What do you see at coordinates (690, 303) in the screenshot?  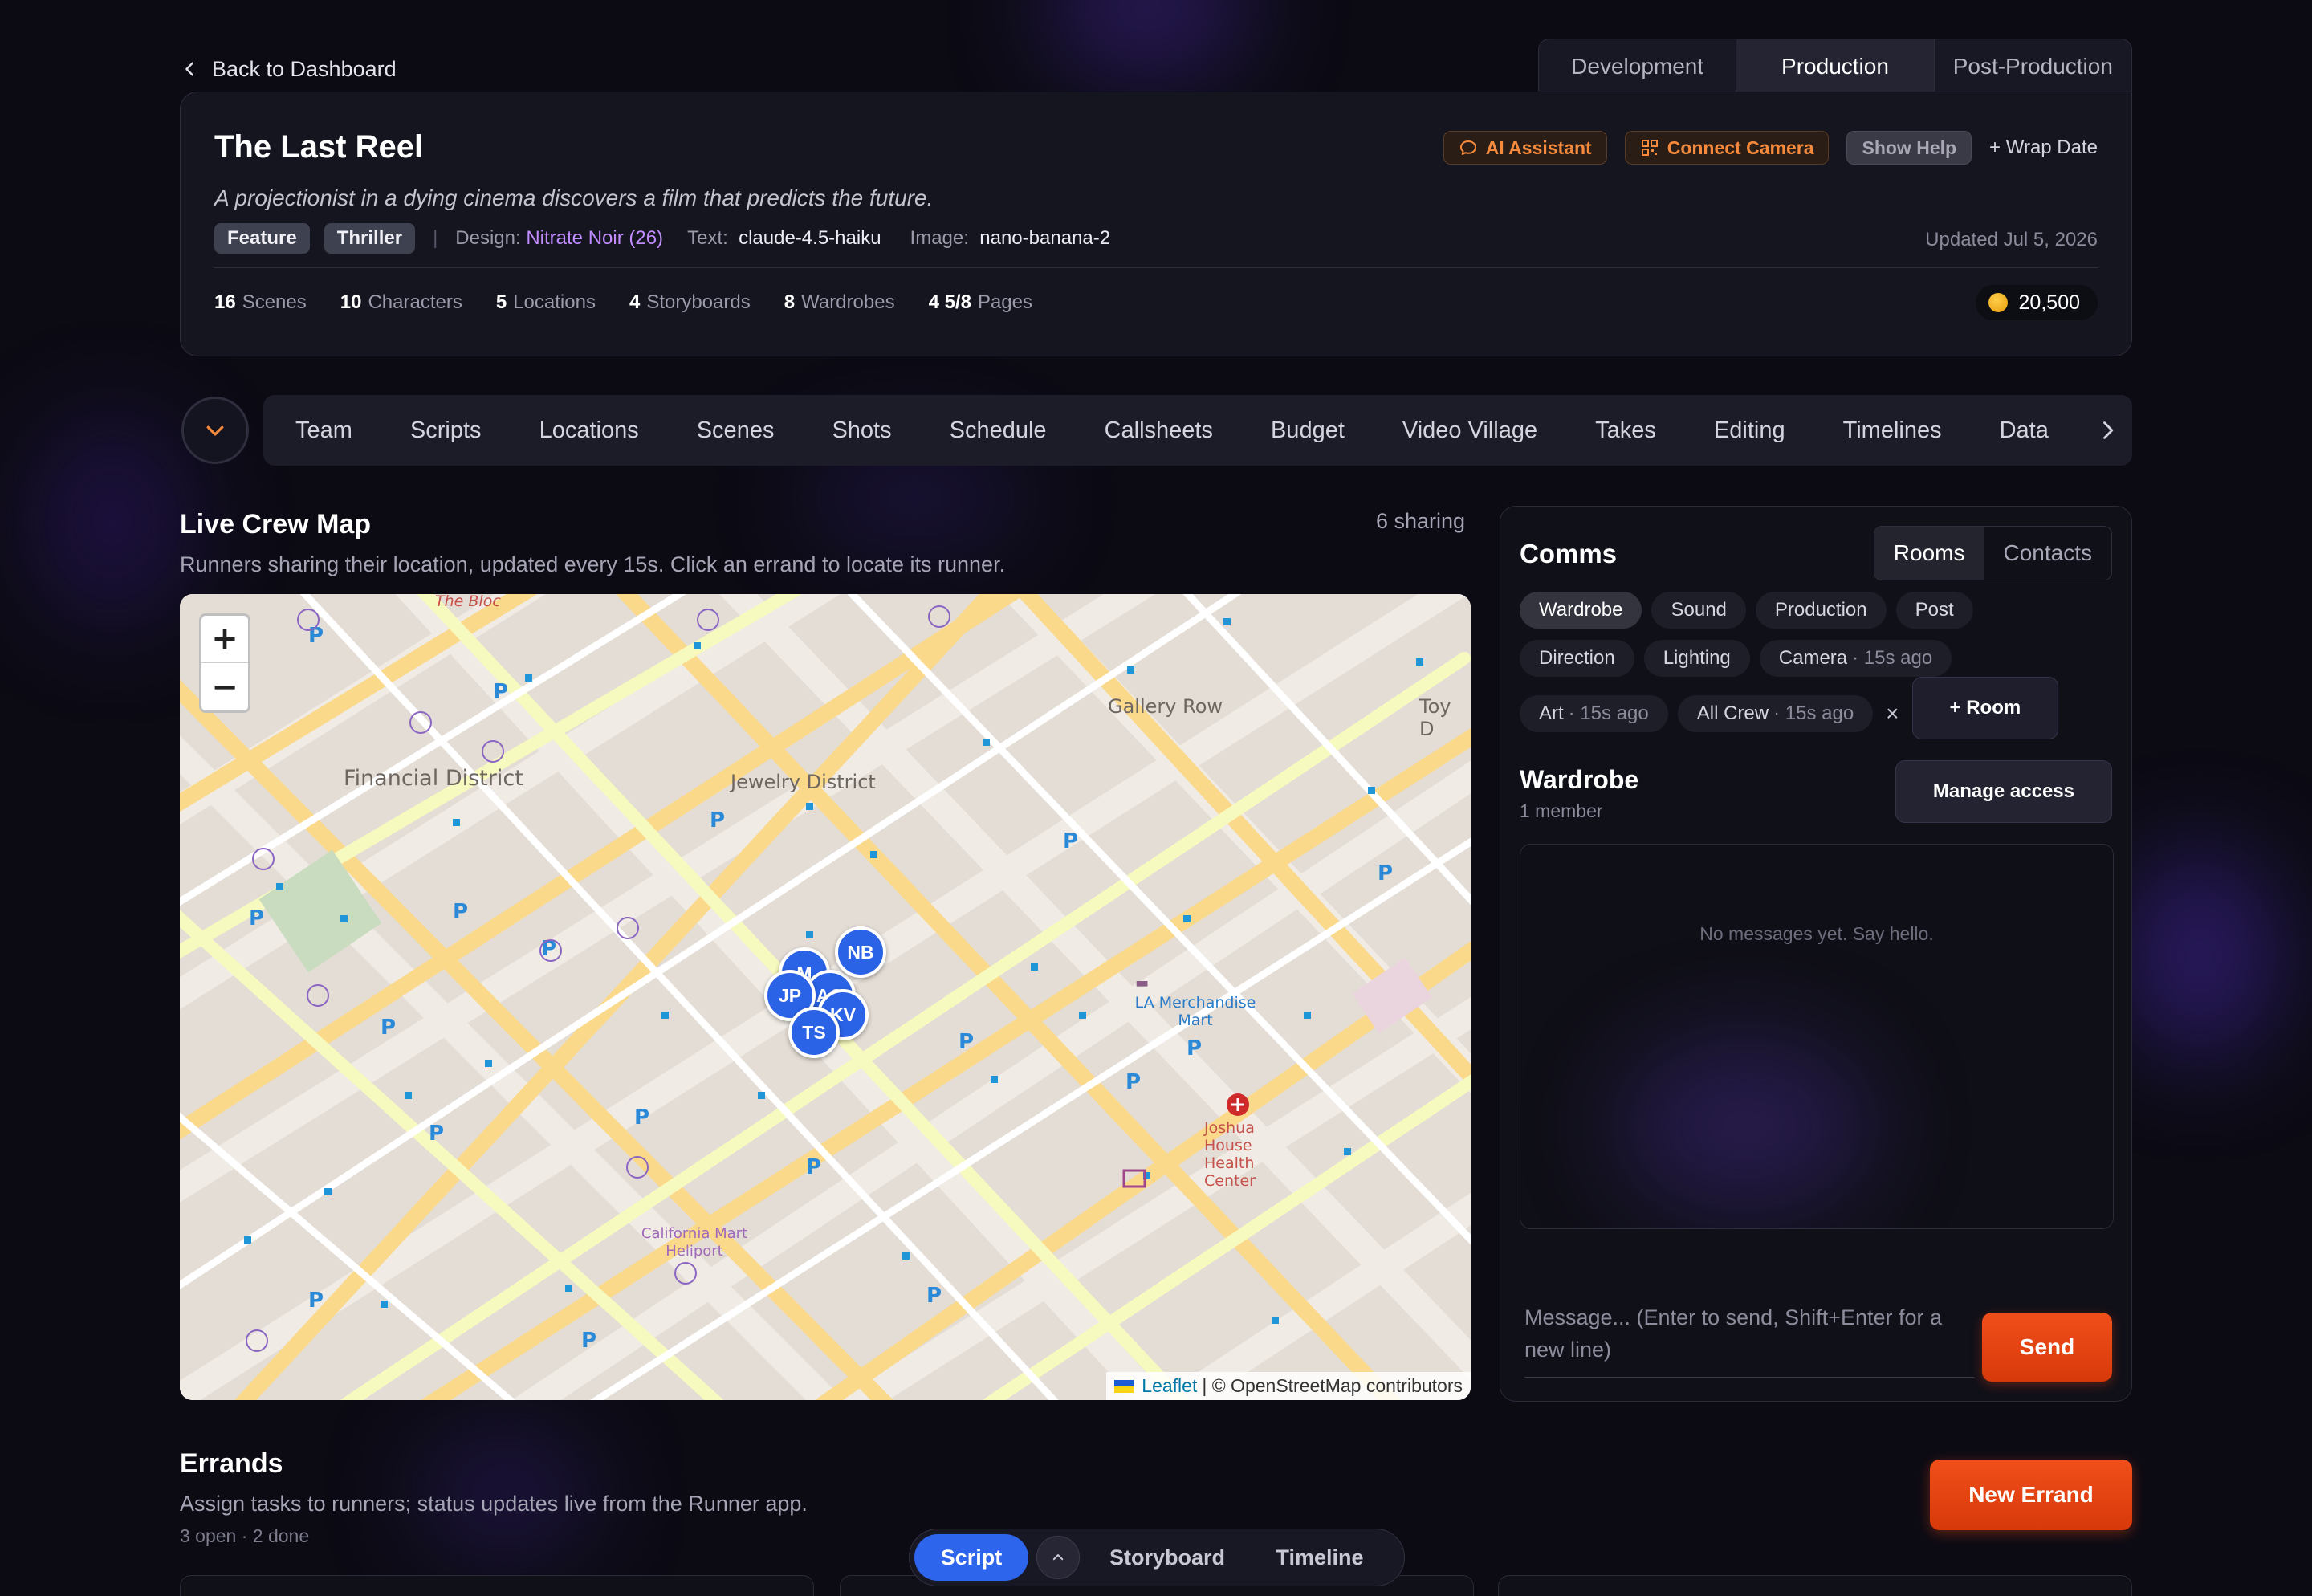 I see `stat-storyboards: 4 Storyboards` at bounding box center [690, 303].